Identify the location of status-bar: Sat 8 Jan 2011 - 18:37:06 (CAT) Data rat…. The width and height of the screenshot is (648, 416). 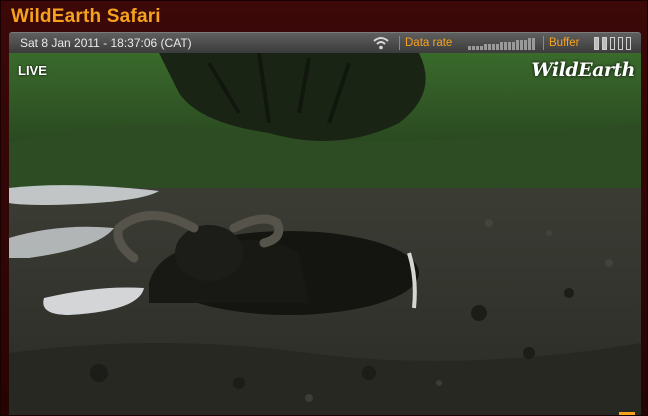
(325, 42).